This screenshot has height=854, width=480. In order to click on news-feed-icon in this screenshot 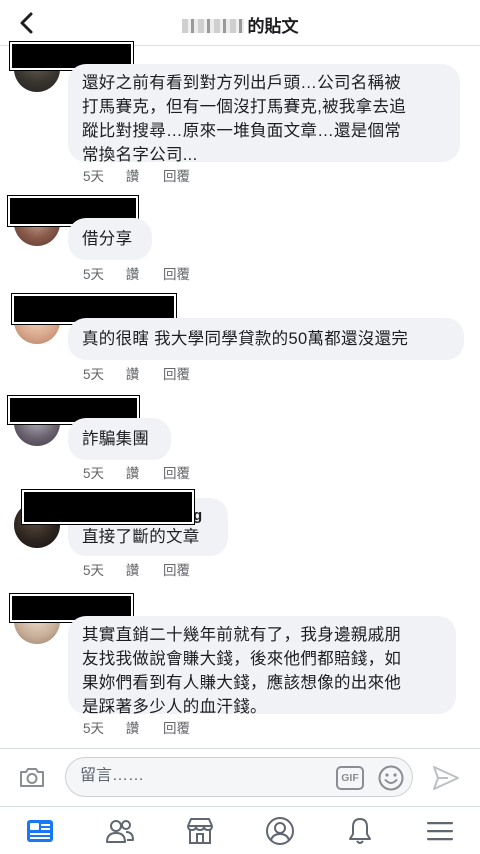, I will do `click(40, 831)`.